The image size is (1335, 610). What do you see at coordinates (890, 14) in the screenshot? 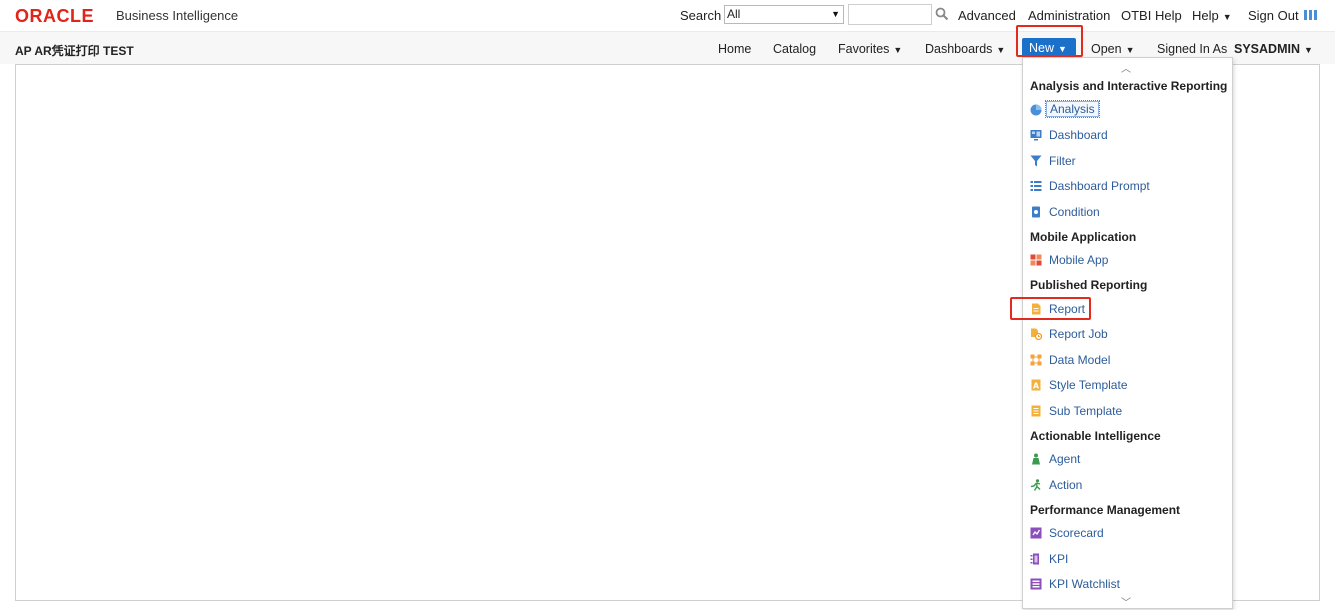
I see `search-input` at bounding box center [890, 14].